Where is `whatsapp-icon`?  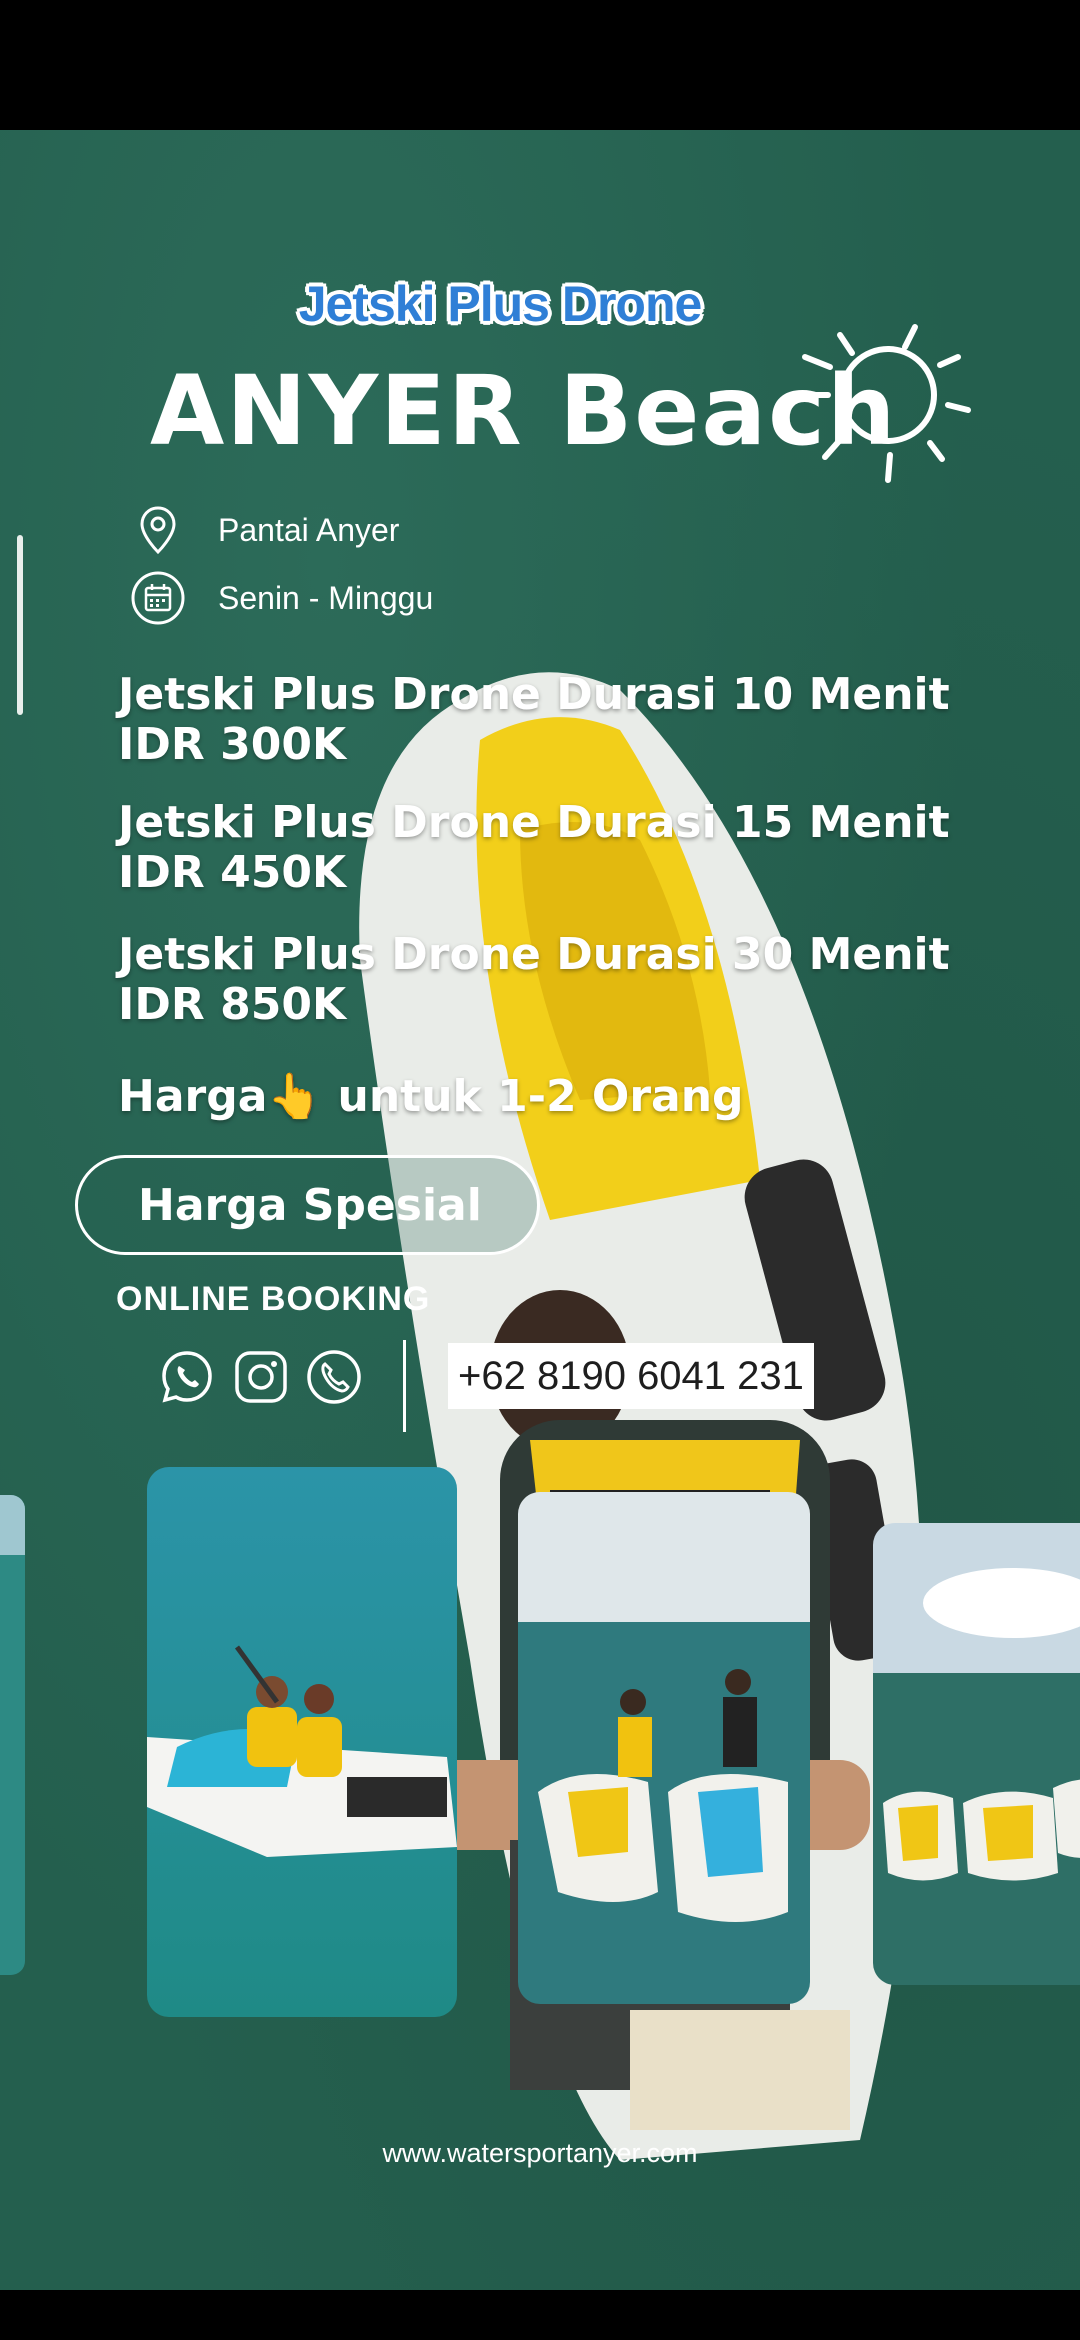 whatsapp-icon is located at coordinates (187, 1377).